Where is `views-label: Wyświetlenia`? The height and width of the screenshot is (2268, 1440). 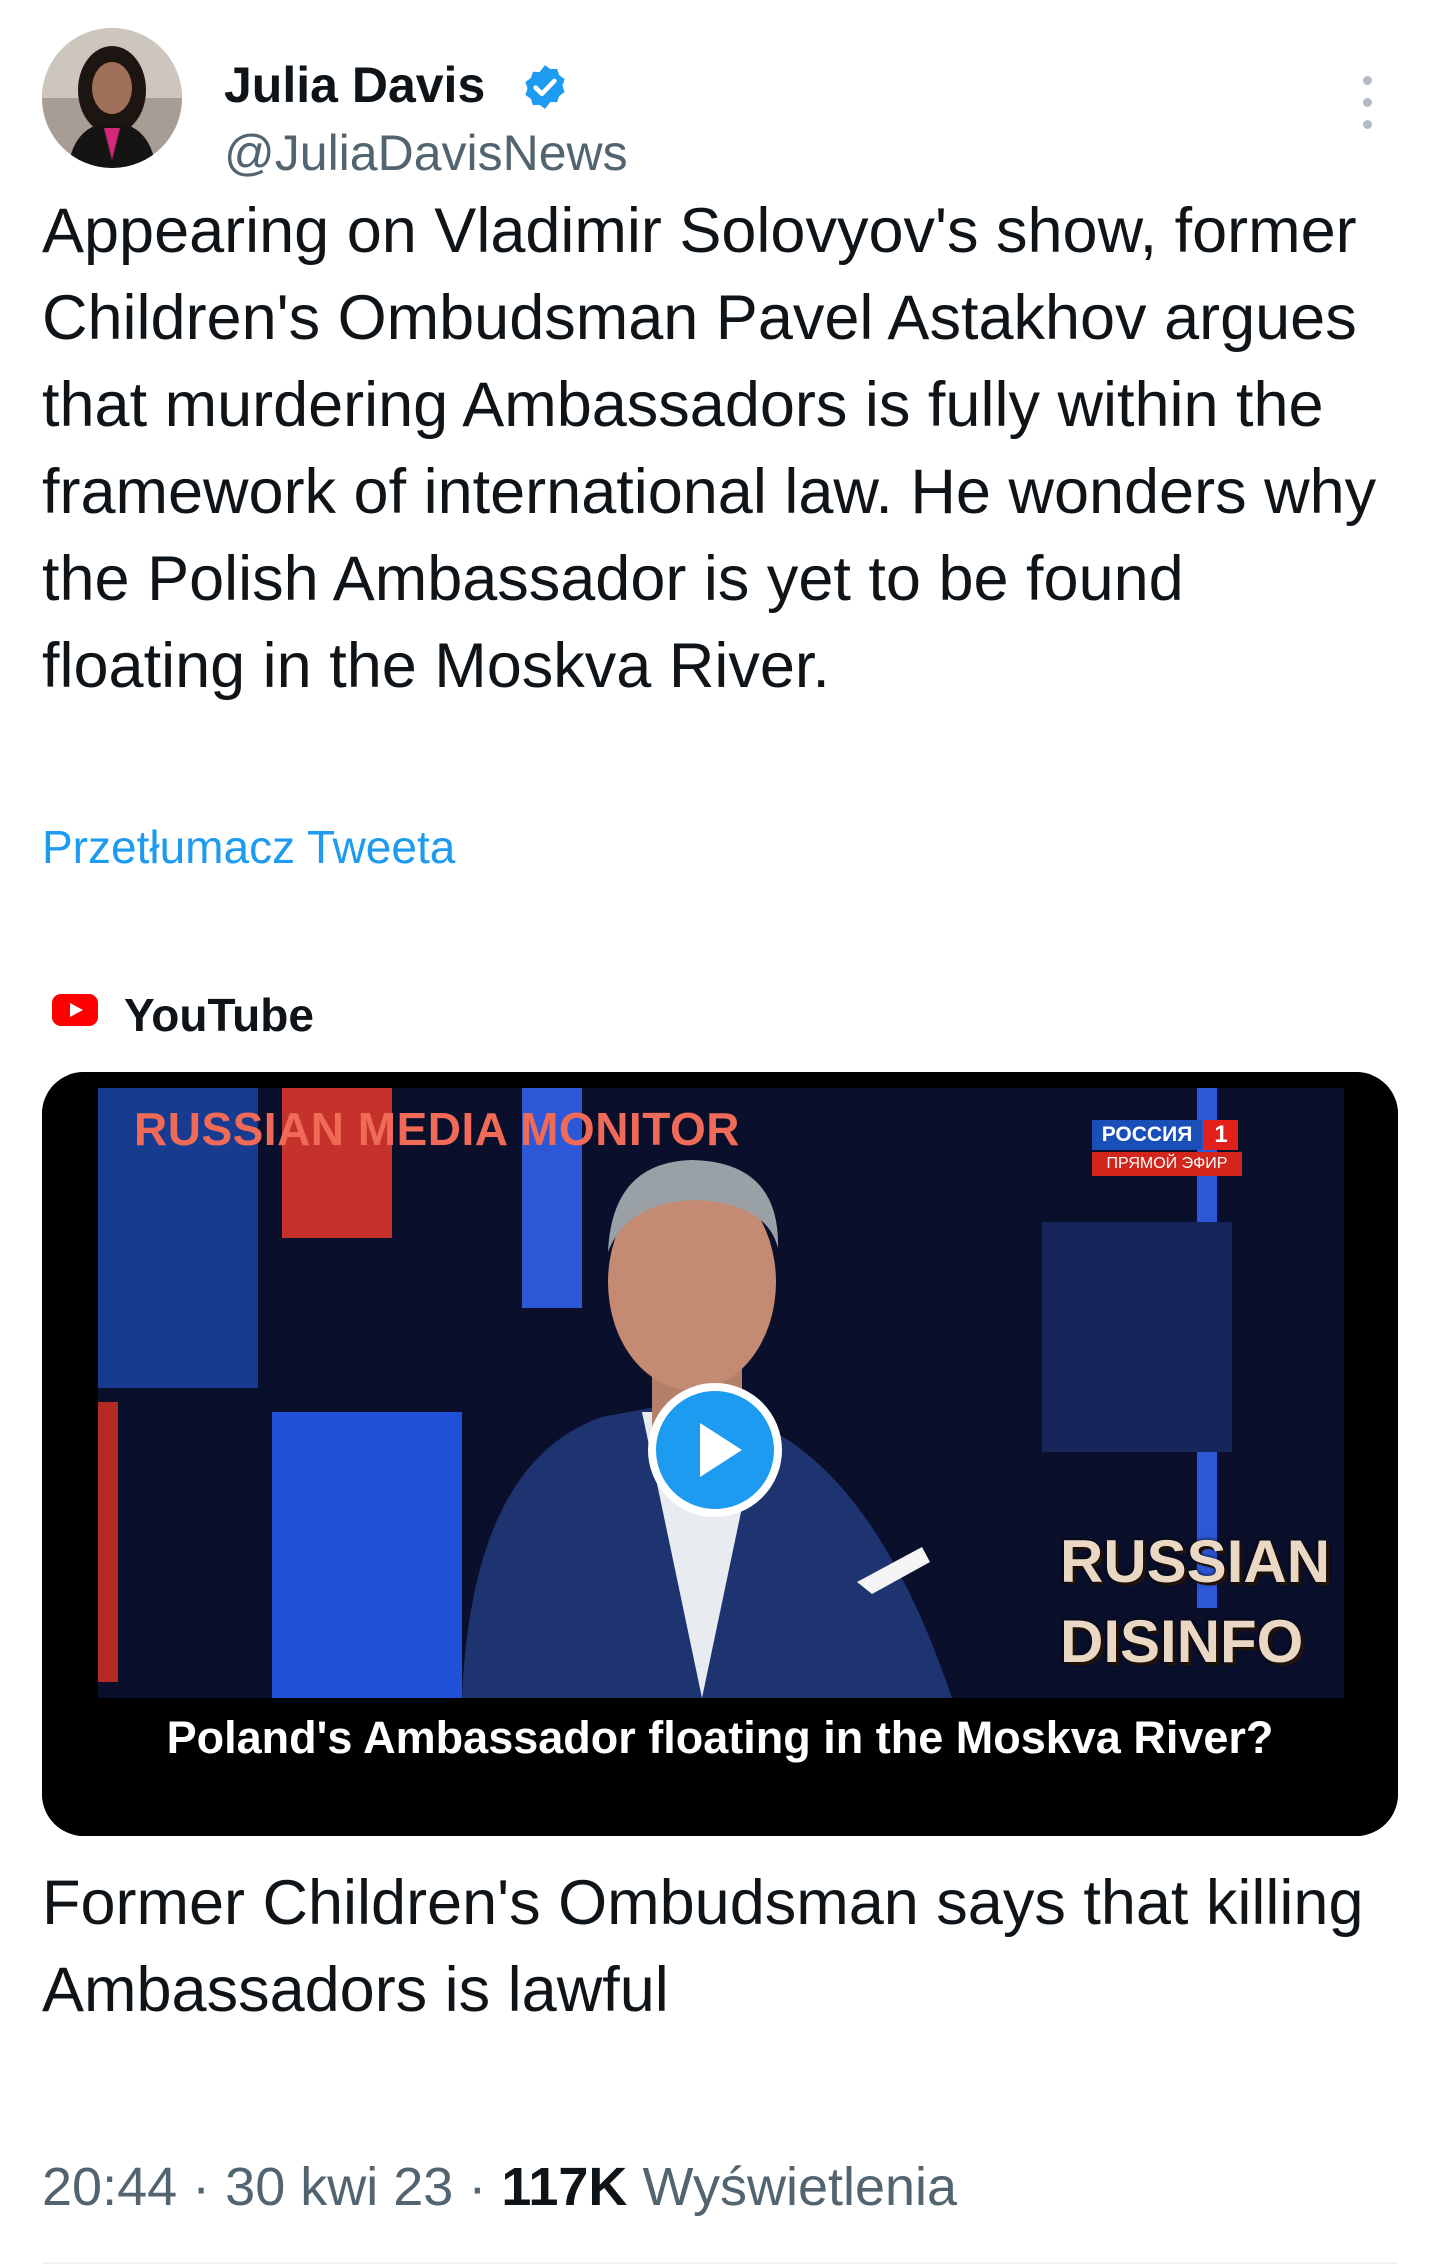 views-label: Wyświetlenia is located at coordinates (800, 2187).